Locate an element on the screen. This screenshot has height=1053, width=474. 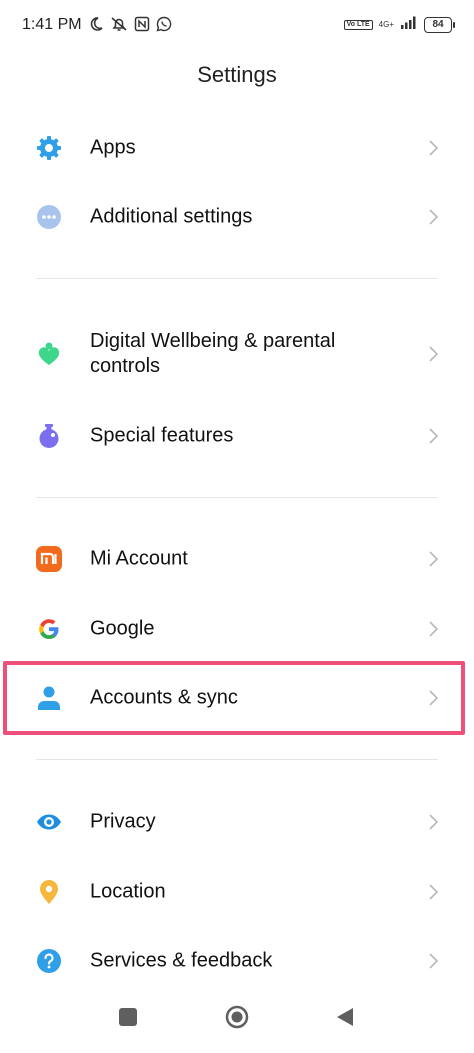
network-type: 4G+ is located at coordinates (386, 24).